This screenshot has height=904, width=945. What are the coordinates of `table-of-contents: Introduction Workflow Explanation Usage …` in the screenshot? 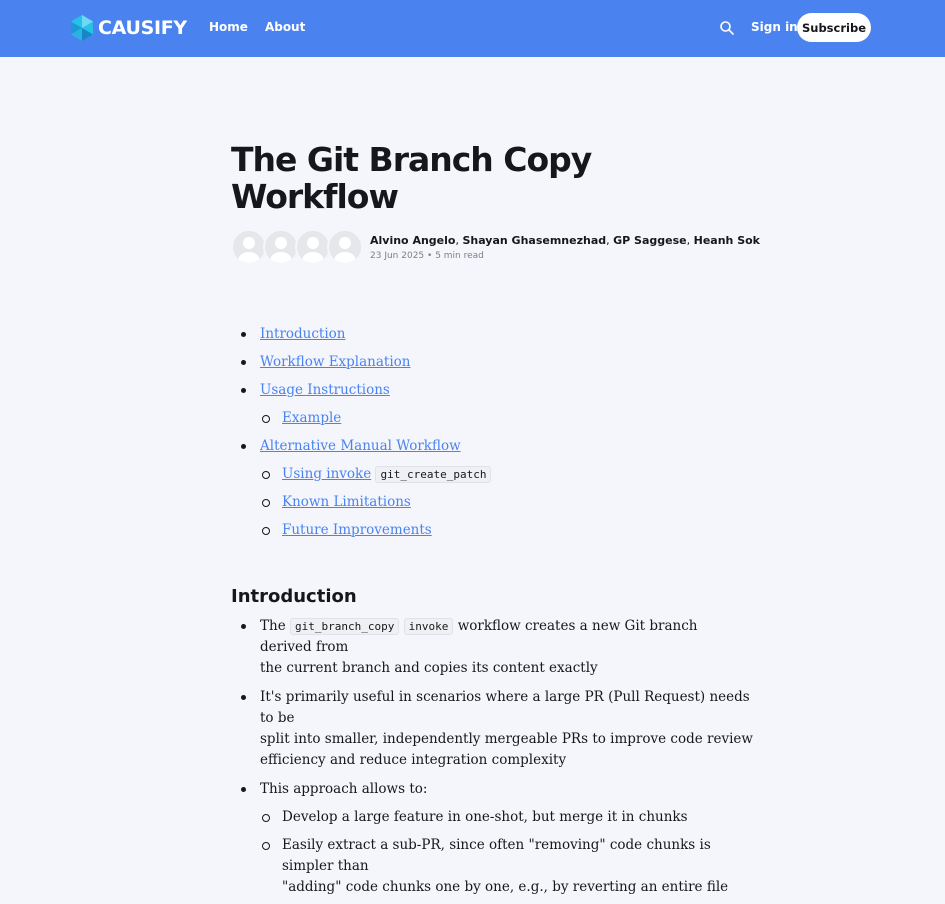 It's located at (461, 432).